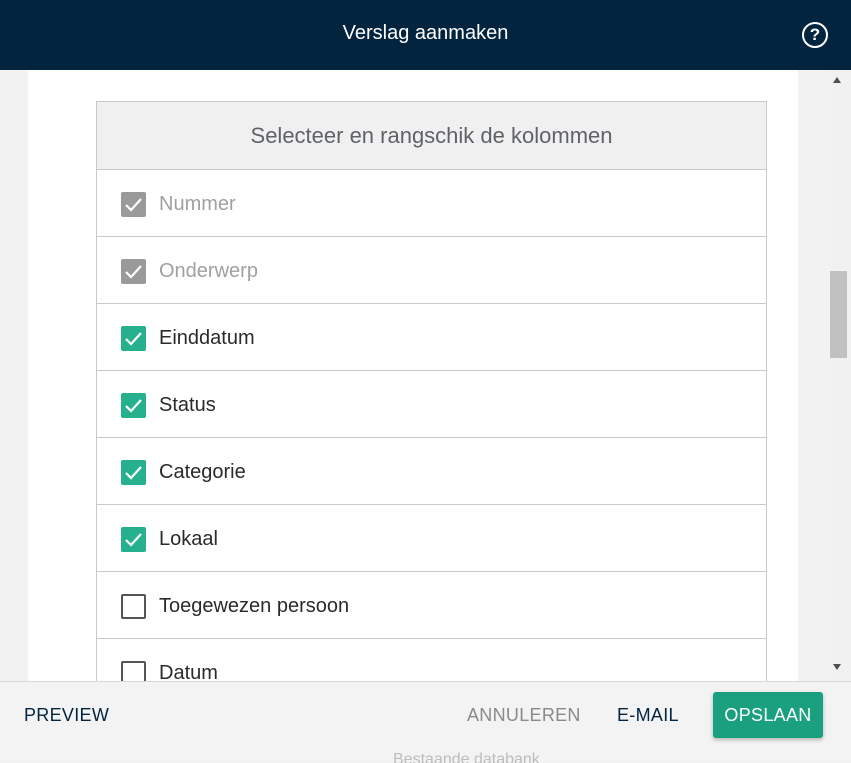 This screenshot has width=851, height=763. What do you see at coordinates (431, 404) in the screenshot?
I see `column-row-status: Status` at bounding box center [431, 404].